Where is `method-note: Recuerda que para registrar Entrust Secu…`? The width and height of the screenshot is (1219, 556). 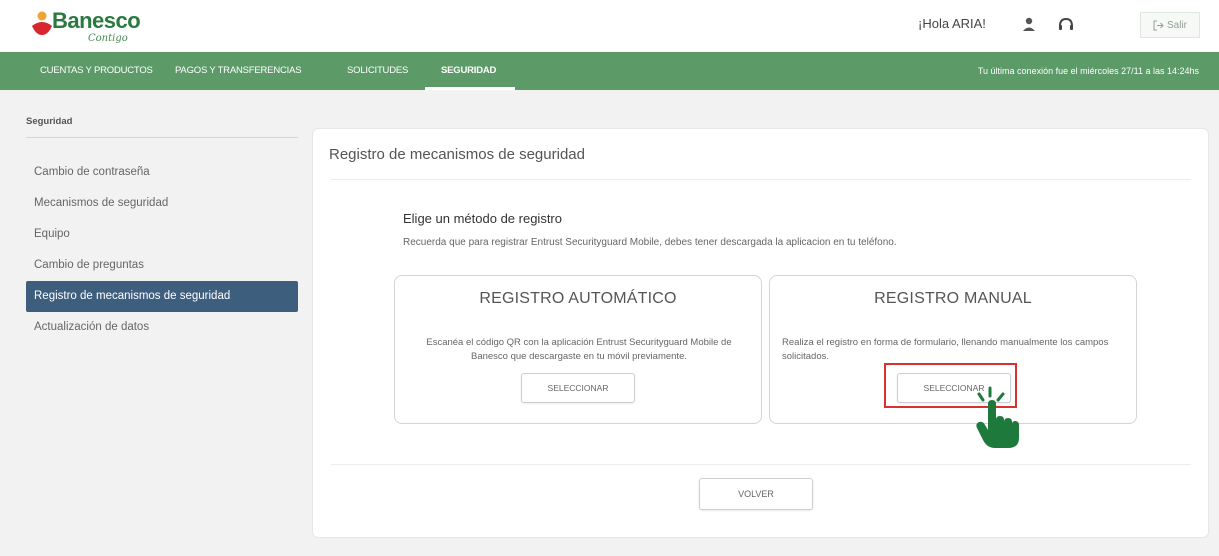 method-note: Recuerda que para registrar Entrust Secu… is located at coordinates (650, 242).